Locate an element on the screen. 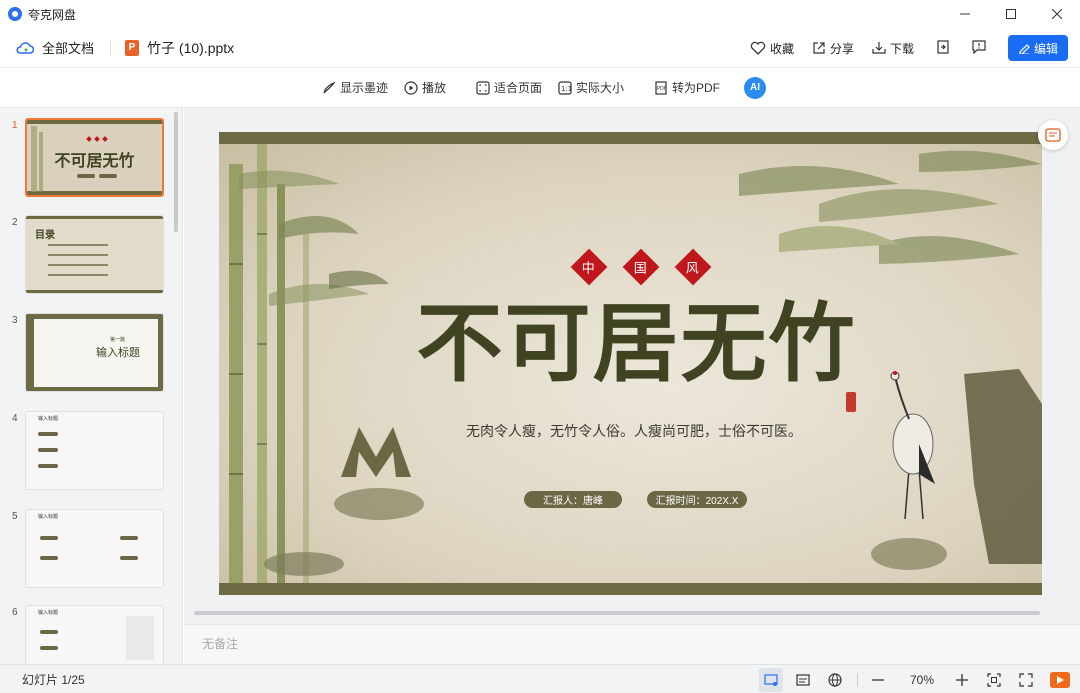  thumbnail-6: 6 输入标题 is located at coordinates (85, 634).